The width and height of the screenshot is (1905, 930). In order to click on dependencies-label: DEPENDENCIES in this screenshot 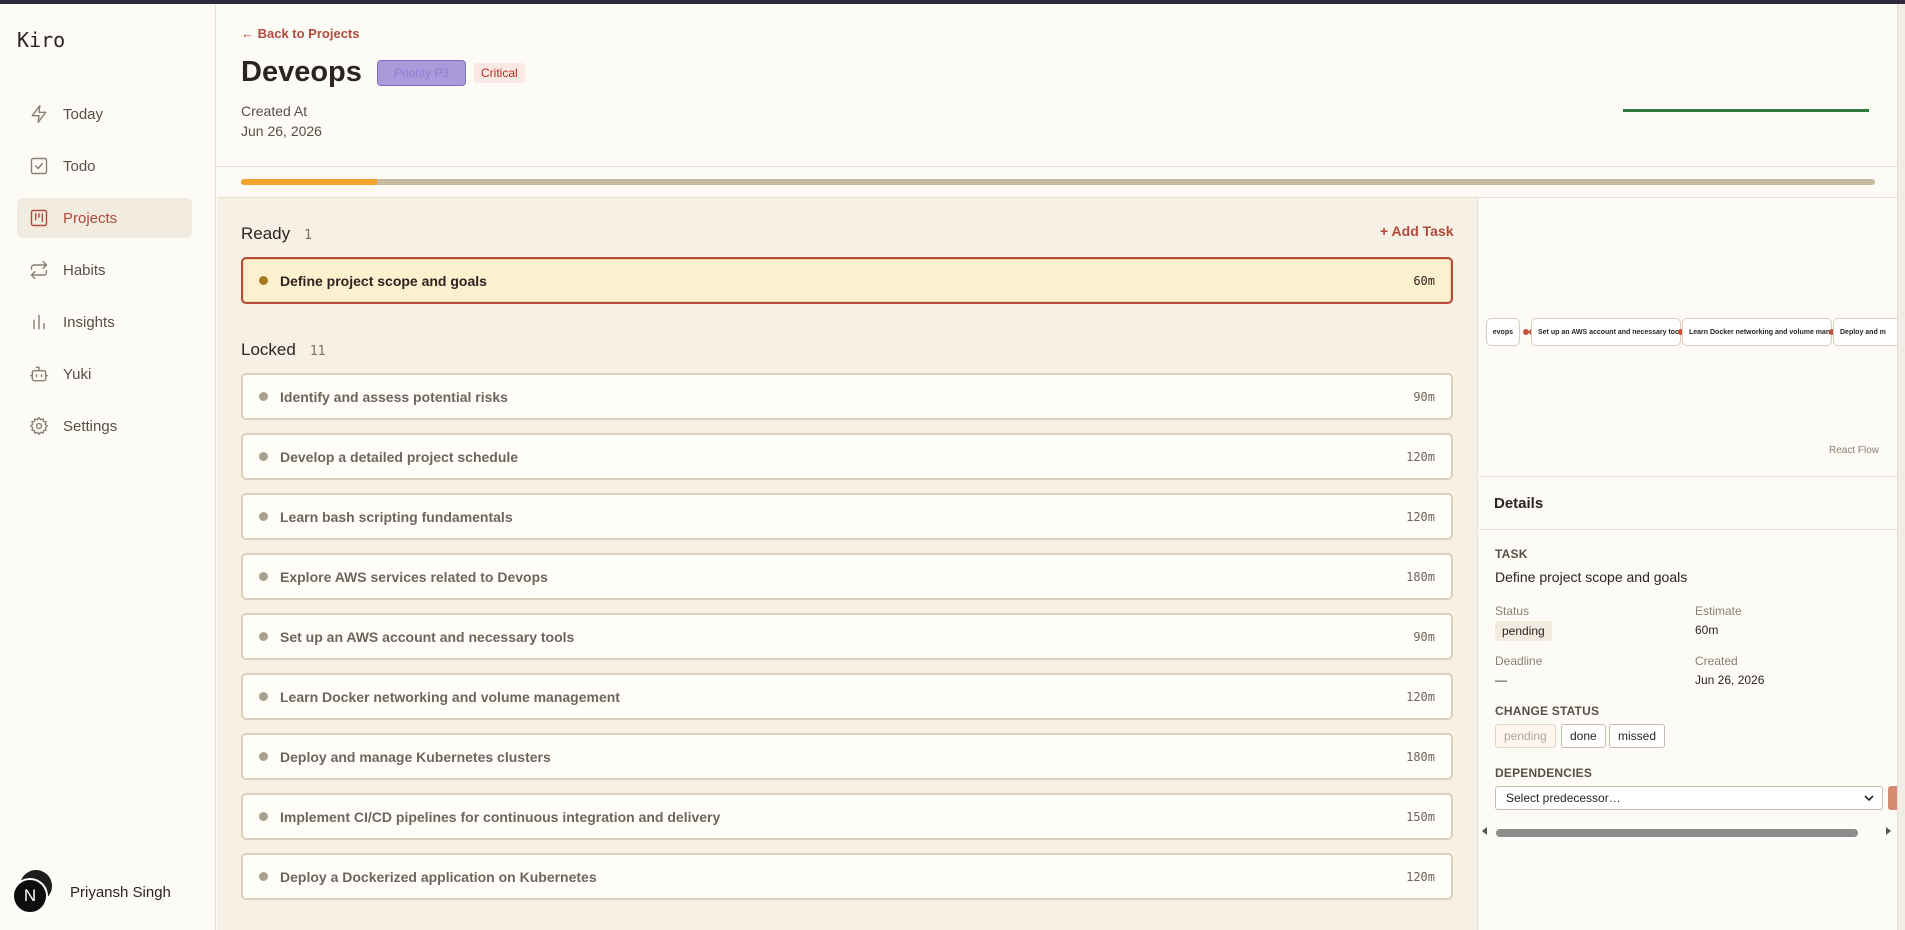, I will do `click(1544, 773)`.